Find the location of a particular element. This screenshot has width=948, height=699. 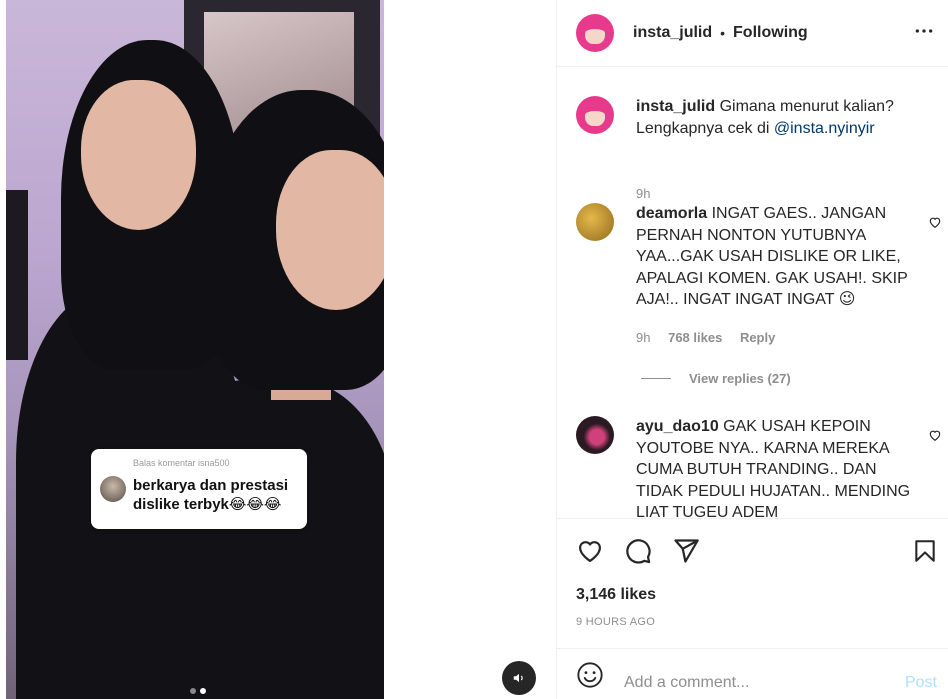

comment-meta: 9h 768 likes Reply is located at coordinates (712, 337).